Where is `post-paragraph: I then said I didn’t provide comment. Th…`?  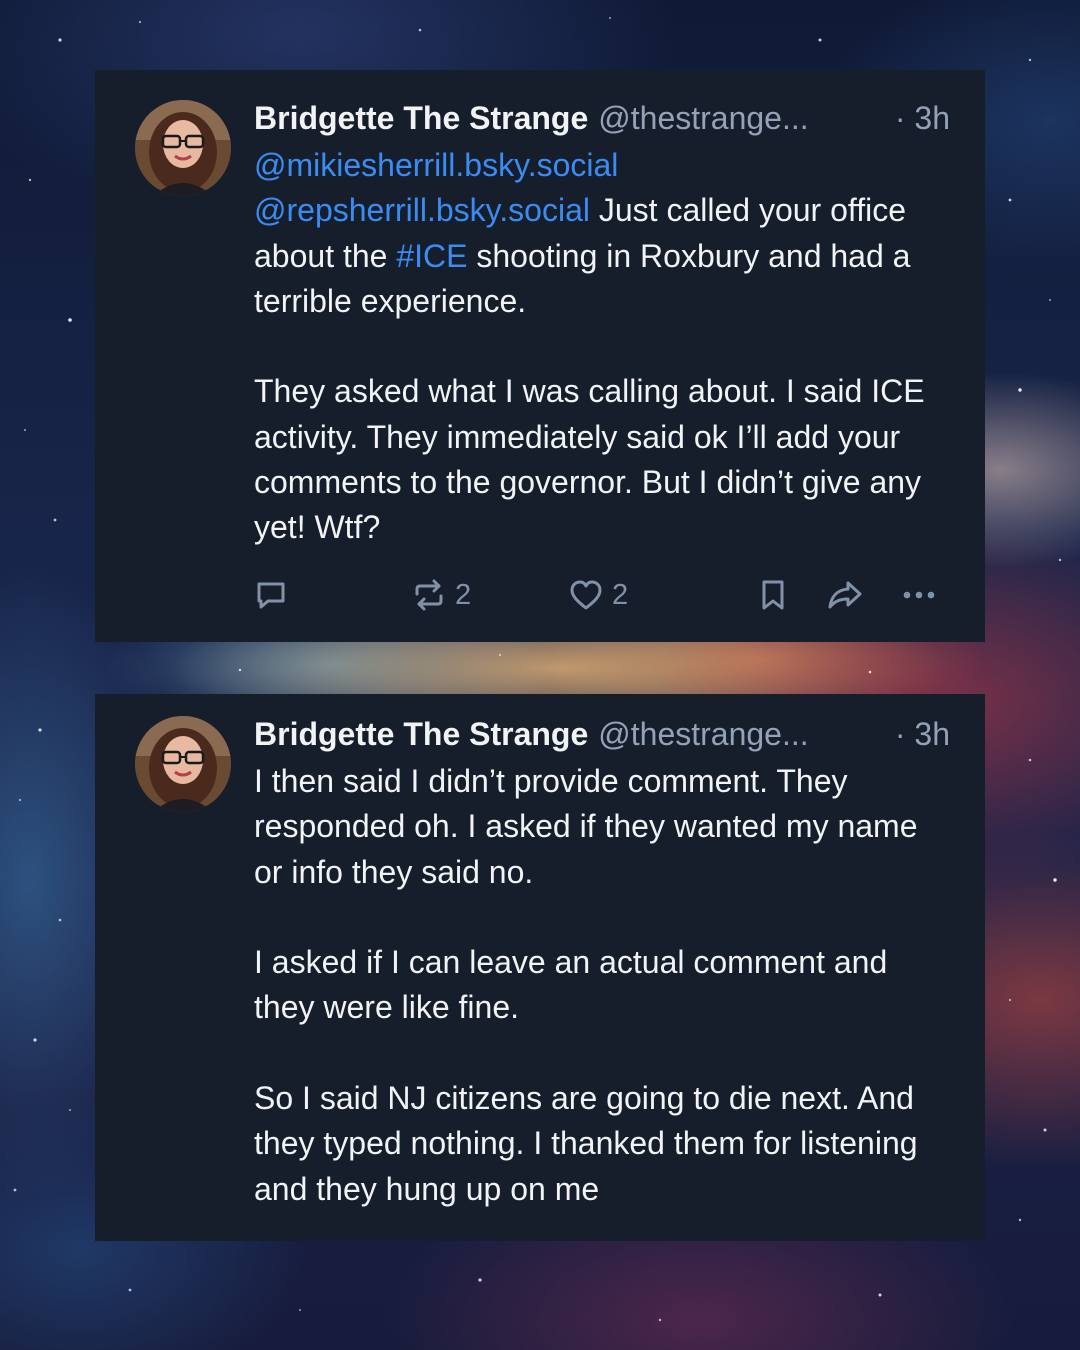
post-paragraph: I then said I didn’t provide comment. Th… is located at coordinates (586, 826).